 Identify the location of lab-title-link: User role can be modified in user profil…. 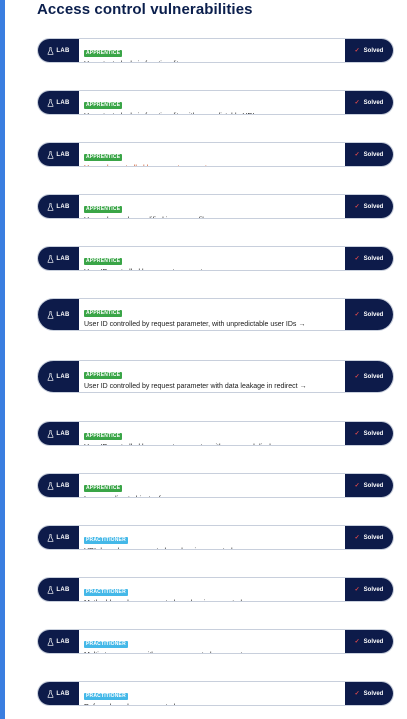
(212, 217).